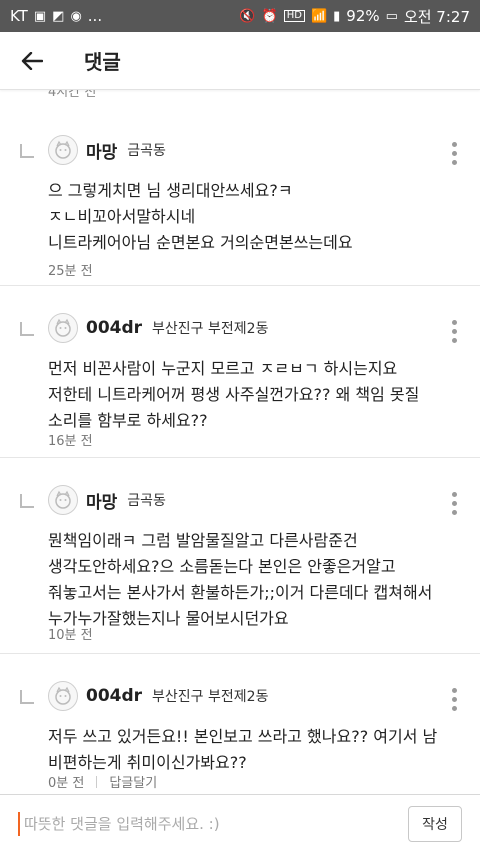 The width and height of the screenshot is (480, 853). What do you see at coordinates (40, 16) in the screenshot?
I see `image-icon: ▣` at bounding box center [40, 16].